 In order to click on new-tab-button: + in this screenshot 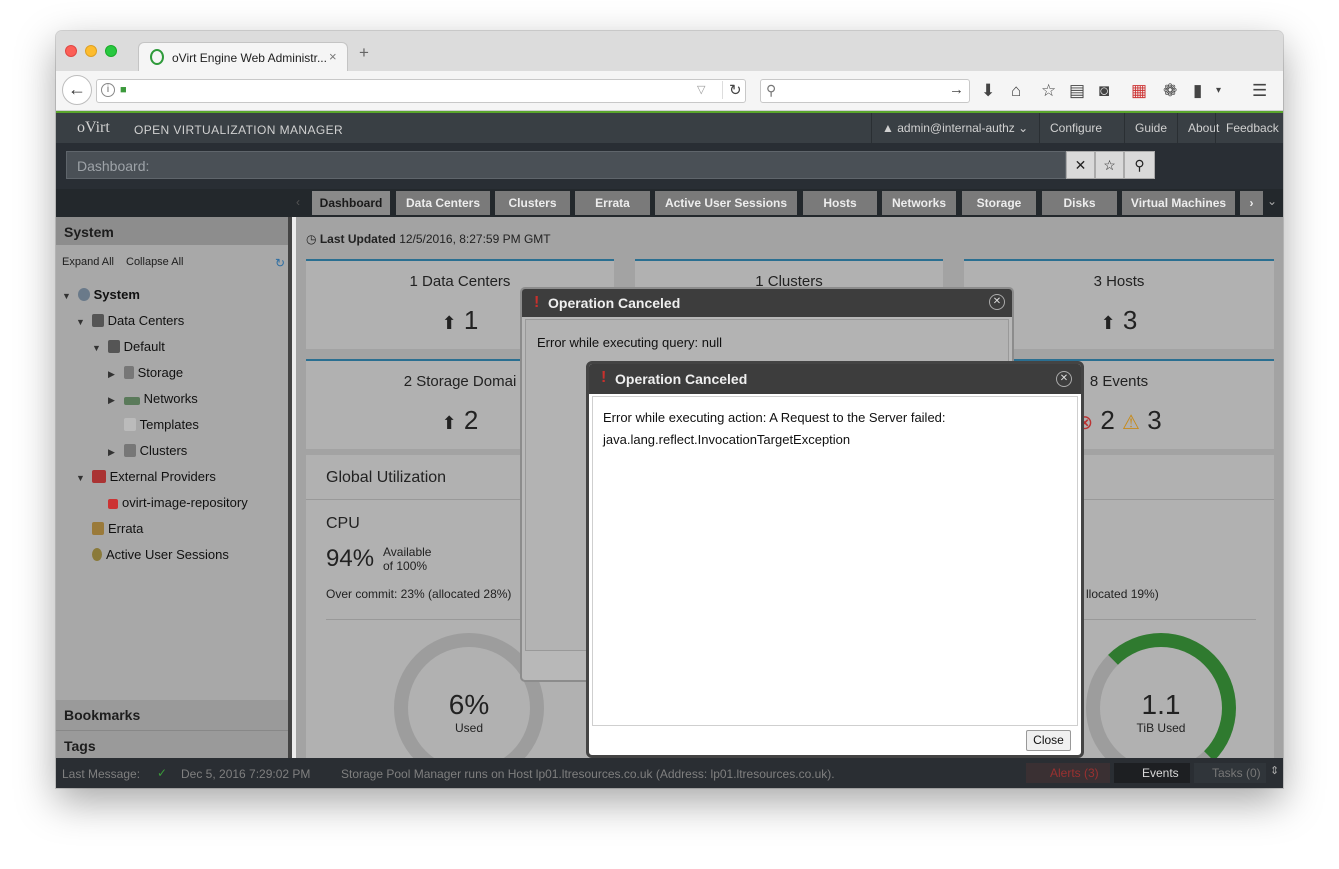, I will do `click(364, 52)`.